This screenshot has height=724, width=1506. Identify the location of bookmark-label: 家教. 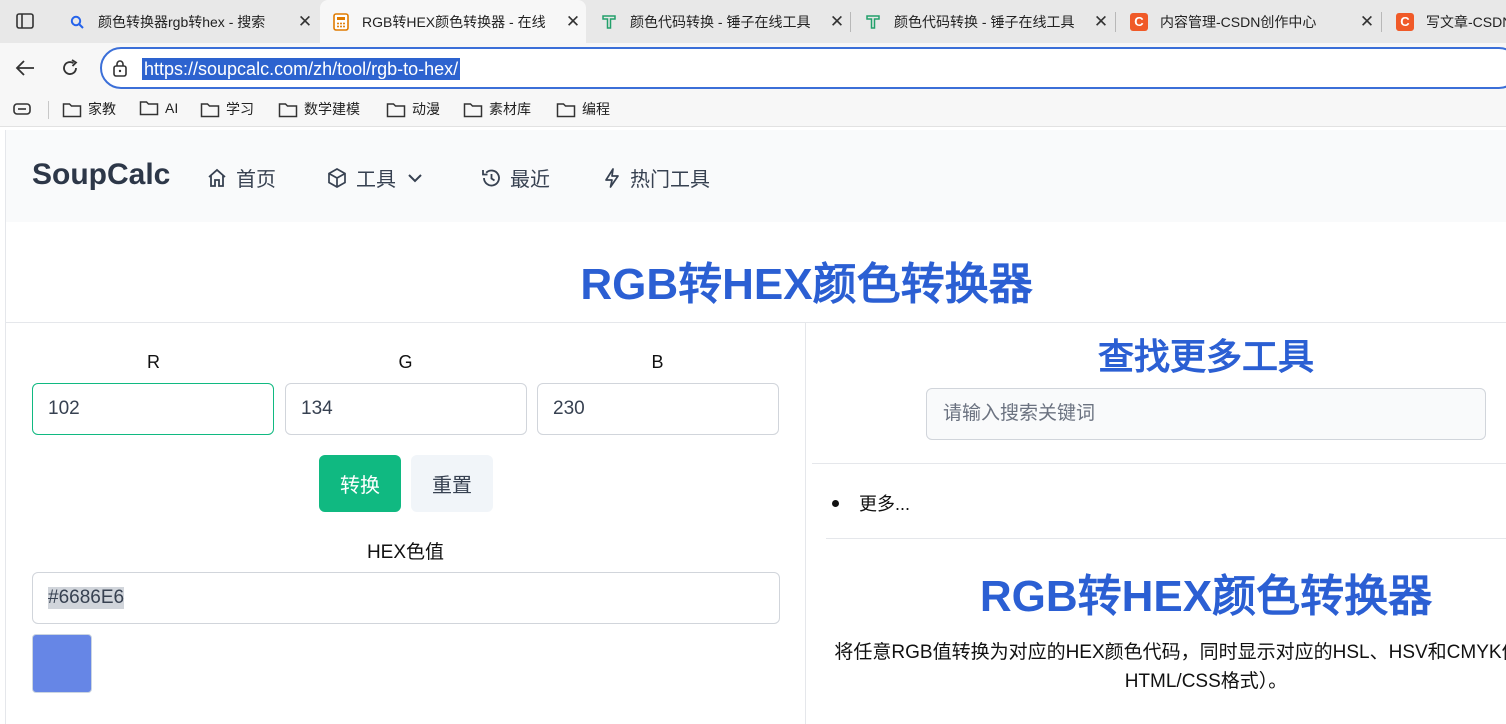
(102, 109).